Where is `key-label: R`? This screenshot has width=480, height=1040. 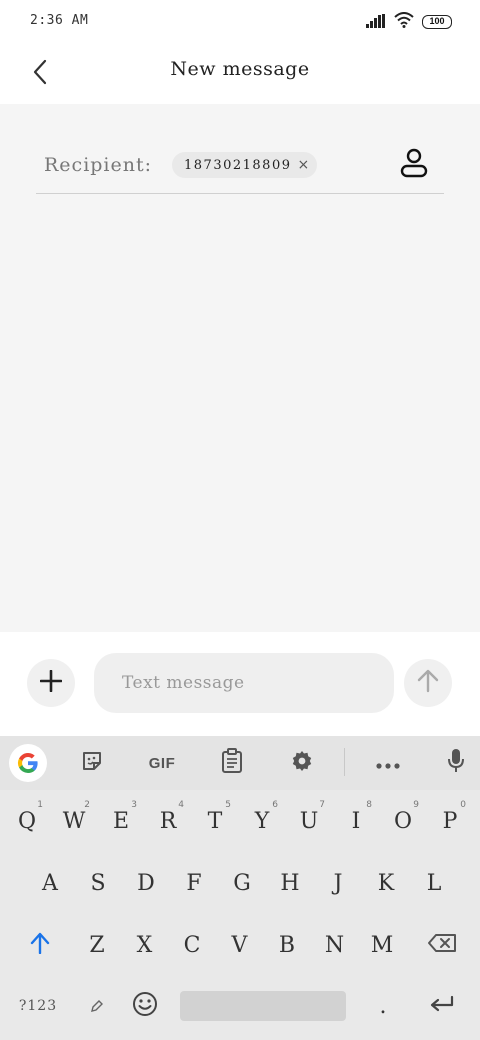
key-label: R is located at coordinates (168, 821).